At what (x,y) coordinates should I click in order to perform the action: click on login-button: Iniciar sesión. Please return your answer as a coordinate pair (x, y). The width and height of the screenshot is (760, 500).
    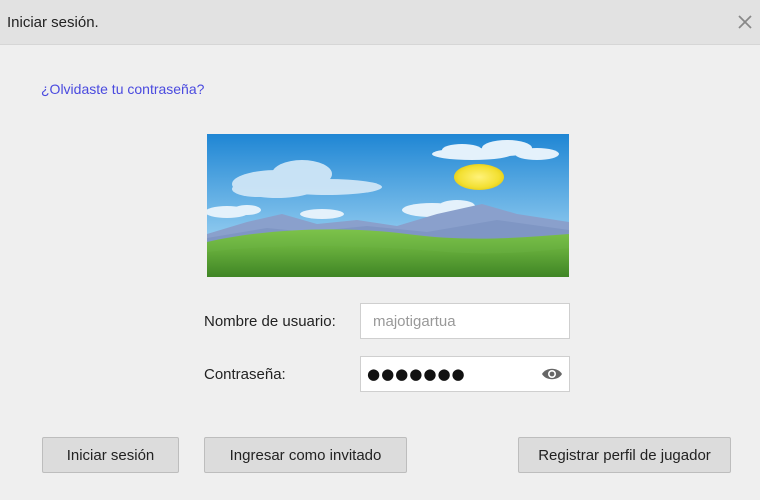
    Looking at the image, I should click on (110, 455).